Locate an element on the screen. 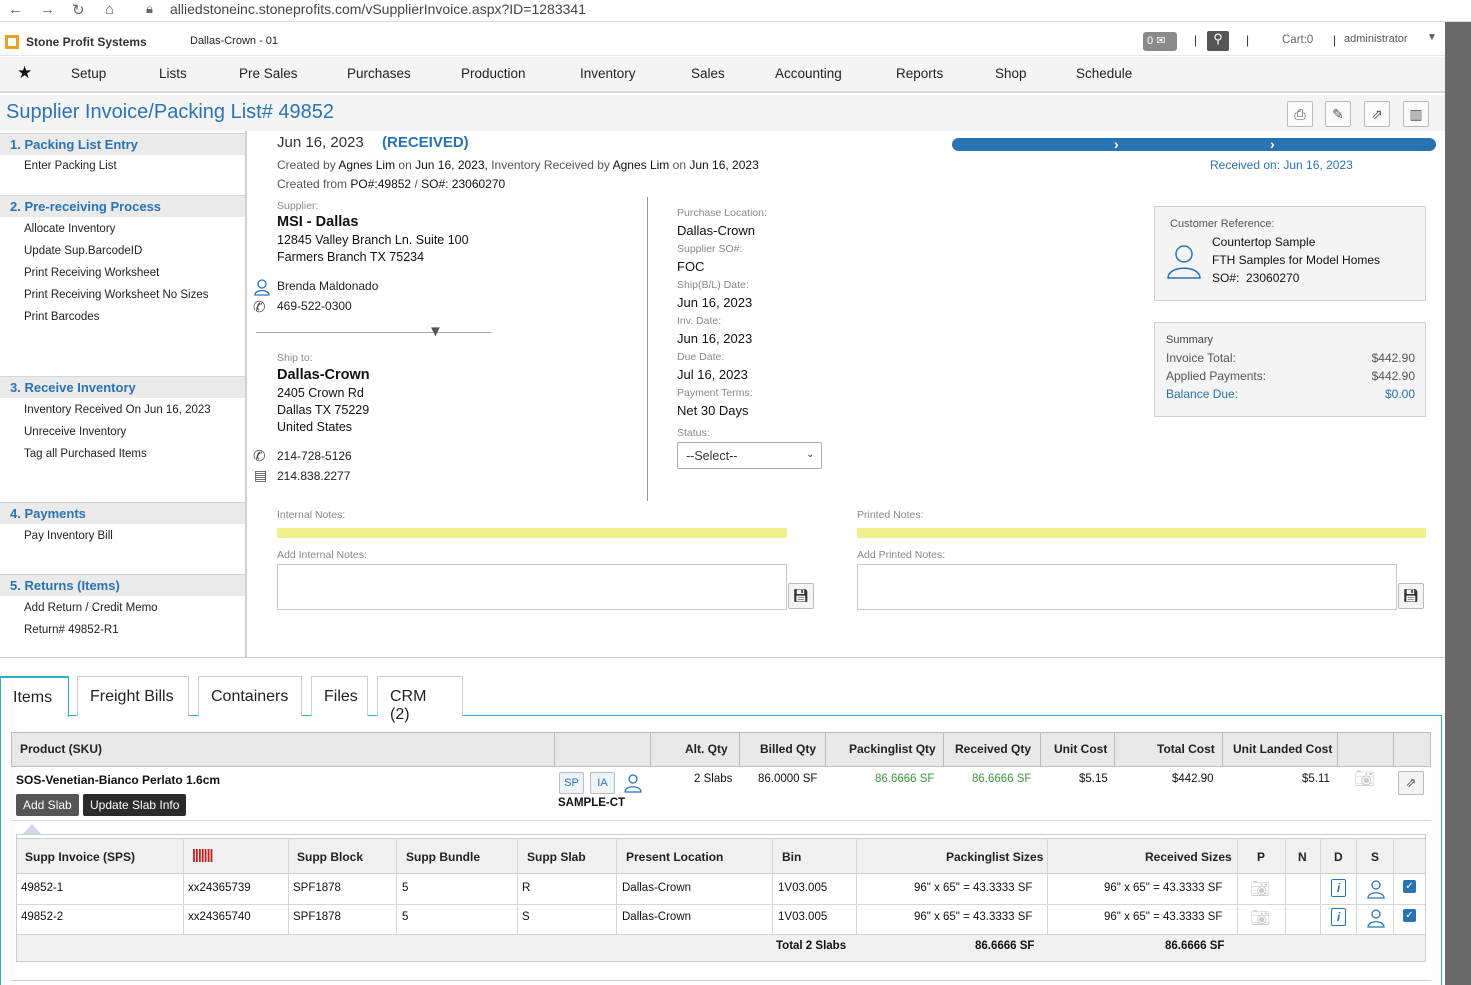  location-label: Dallas-Crown - 01 is located at coordinates (234, 41).